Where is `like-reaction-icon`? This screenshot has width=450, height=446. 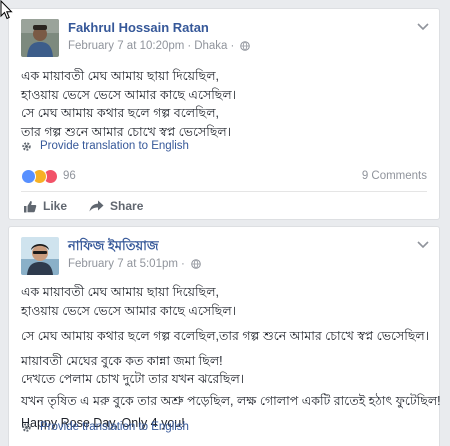
like-reaction-icon is located at coordinates (28, 176).